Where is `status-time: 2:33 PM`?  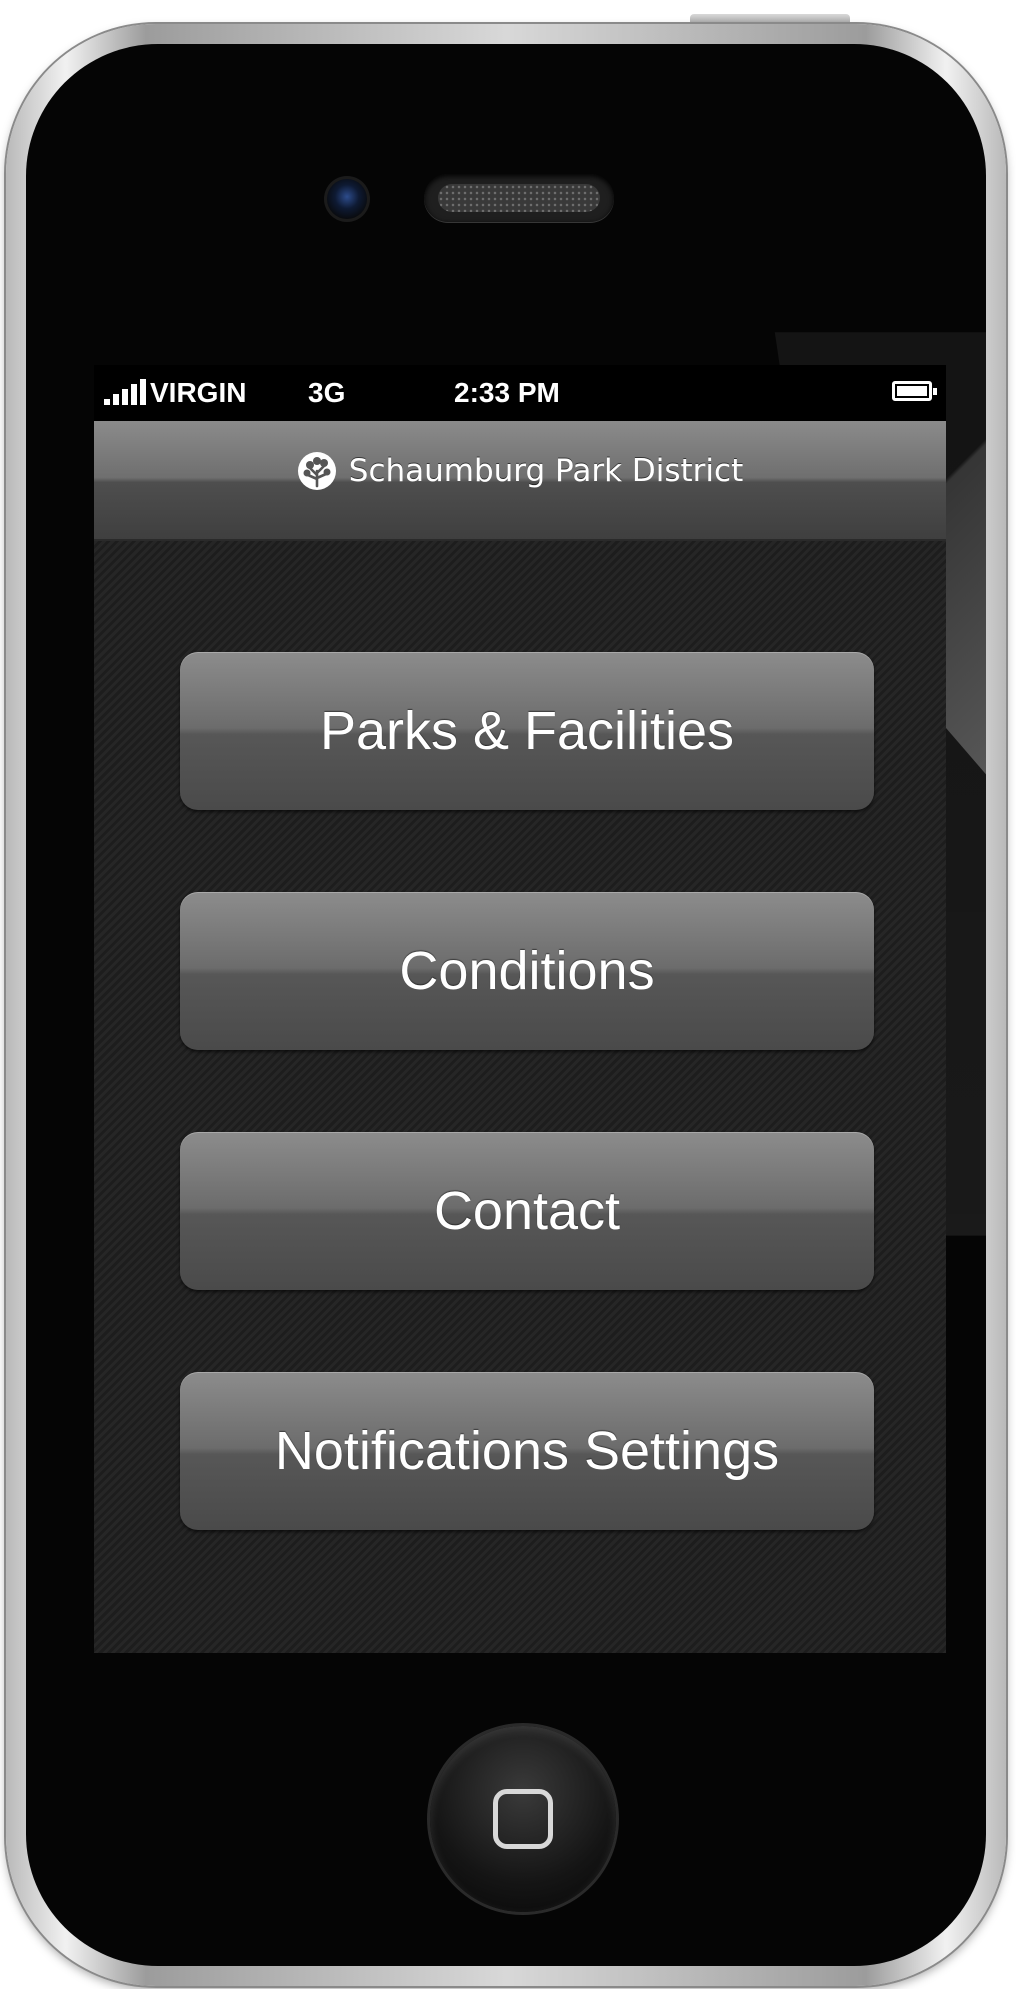
status-time: 2:33 PM is located at coordinates (507, 392).